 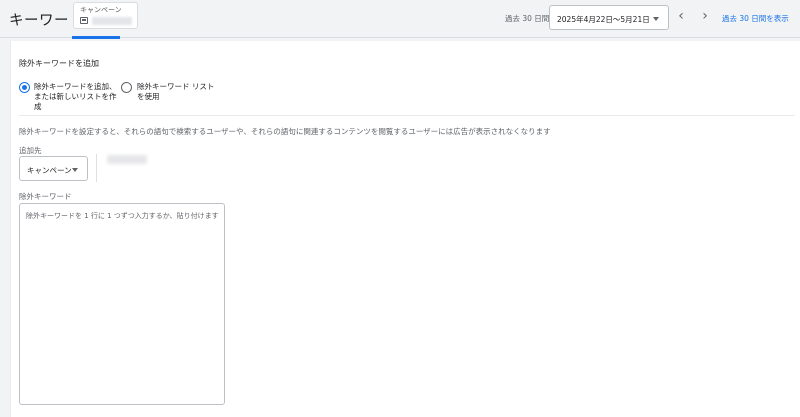 What do you see at coordinates (681, 17) in the screenshot?
I see `previous-period-button: ‹` at bounding box center [681, 17].